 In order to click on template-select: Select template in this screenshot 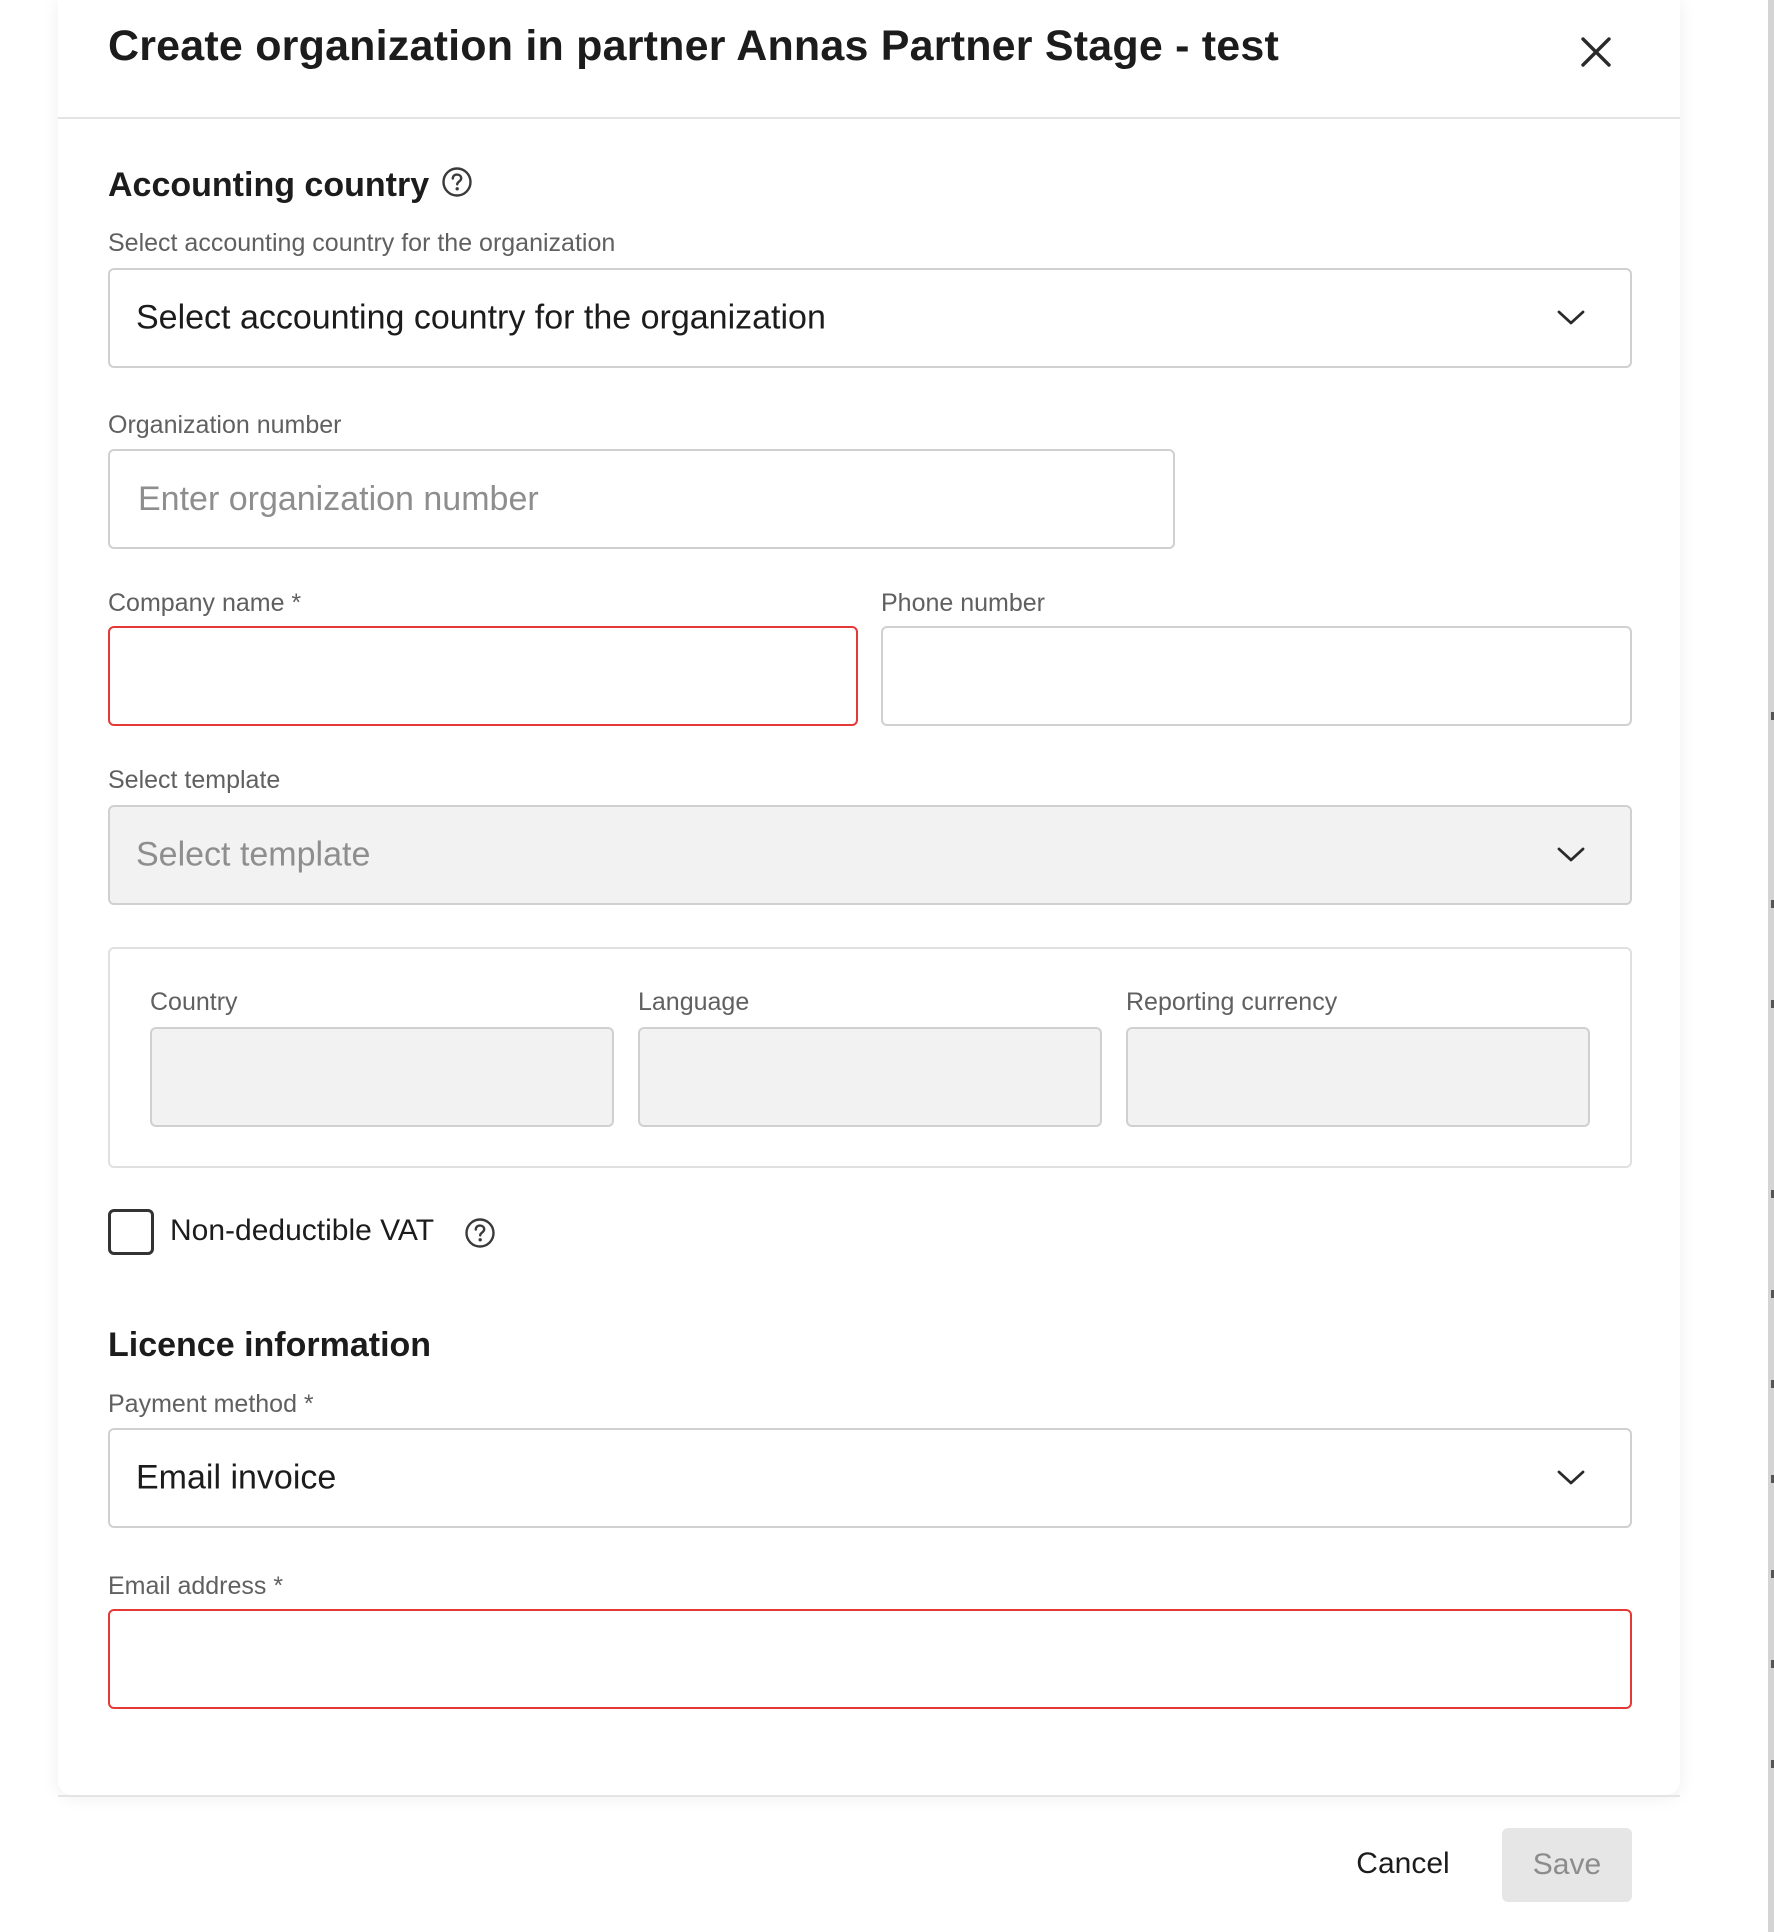, I will do `click(870, 855)`.